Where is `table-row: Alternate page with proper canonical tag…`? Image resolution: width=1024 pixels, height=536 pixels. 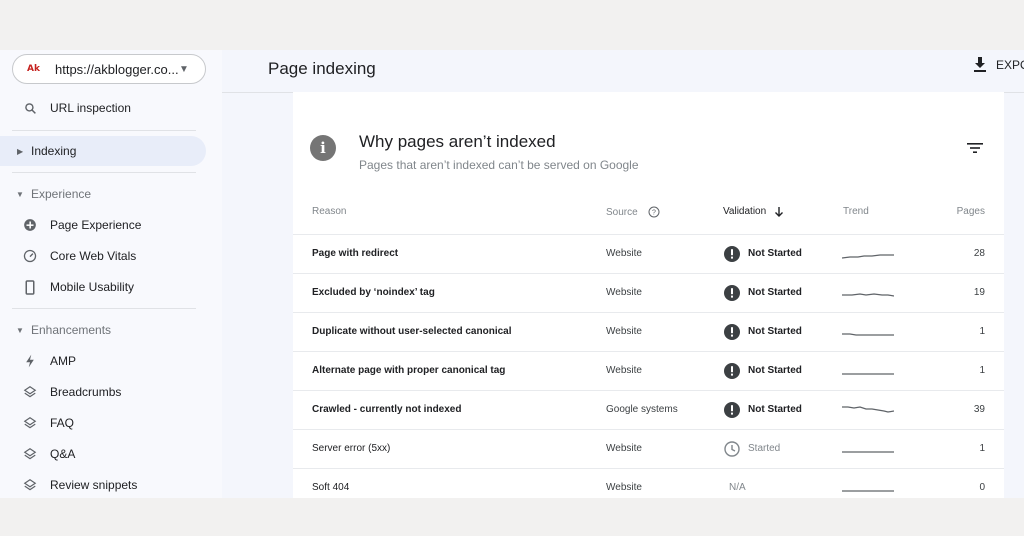 table-row: Alternate page with proper canonical tag… is located at coordinates (648, 371).